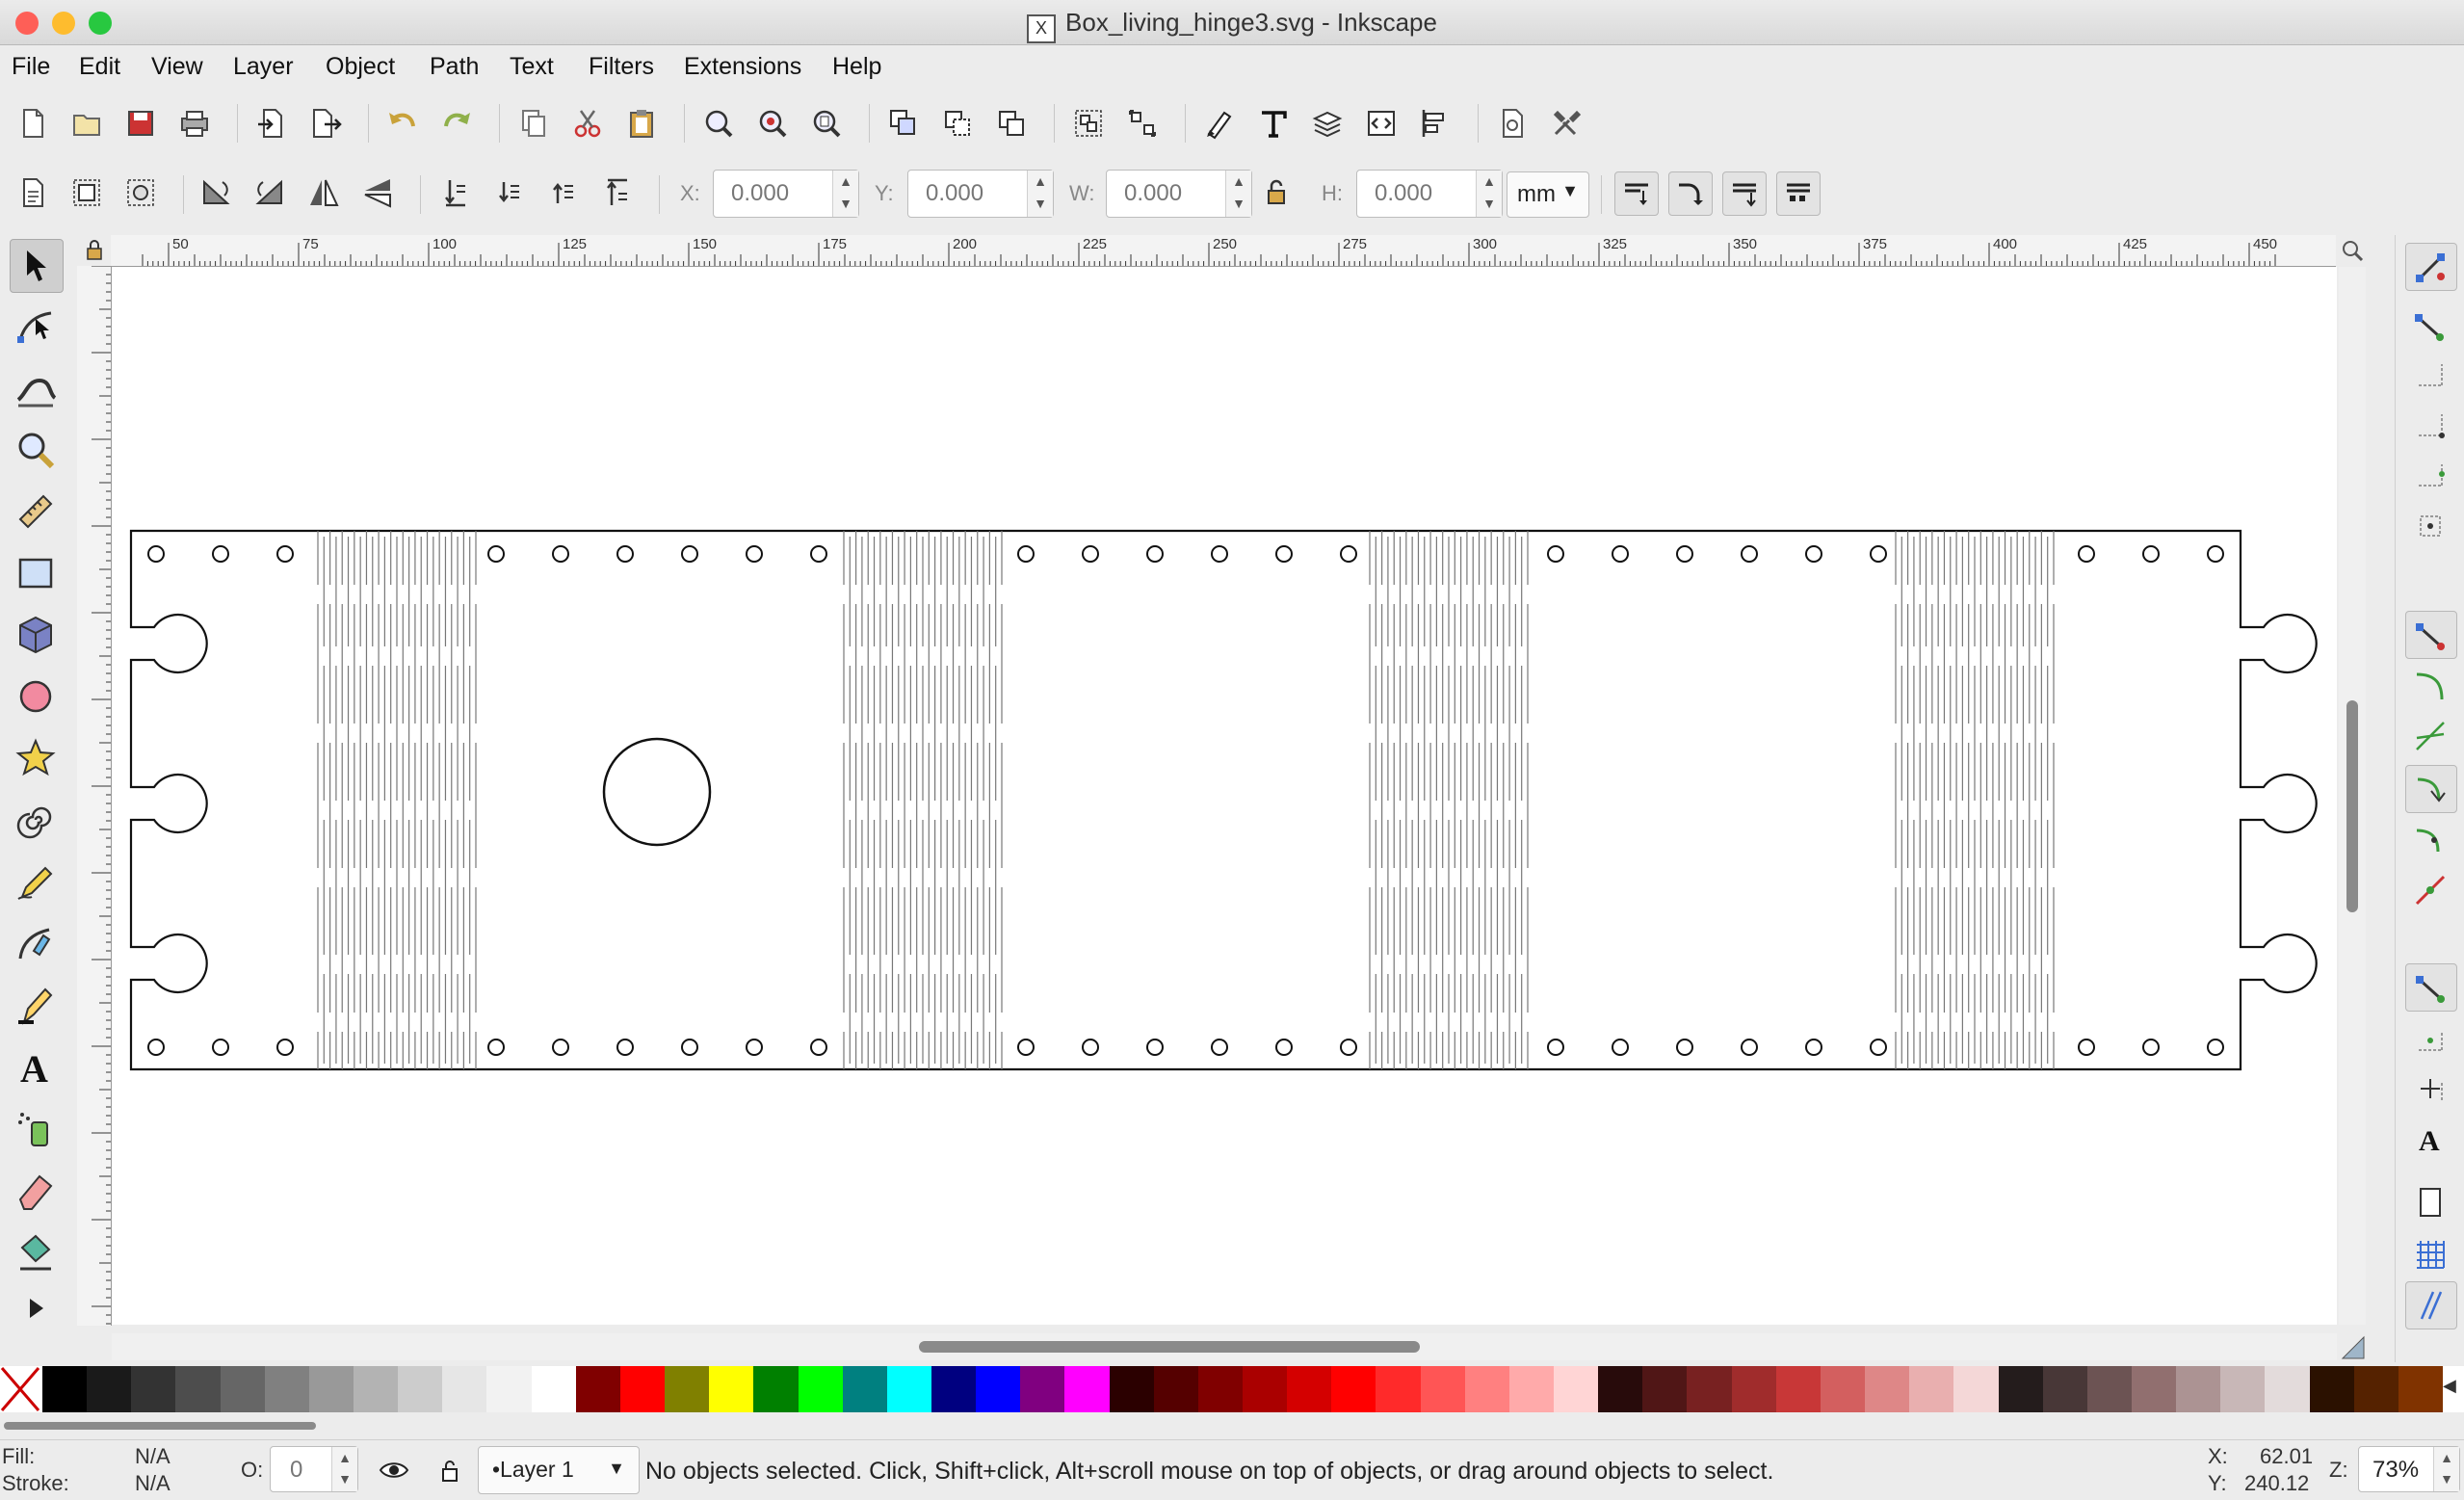 The height and width of the screenshot is (1500, 2464). Describe the element at coordinates (1381, 124) in the screenshot. I see `xml-icon` at that location.